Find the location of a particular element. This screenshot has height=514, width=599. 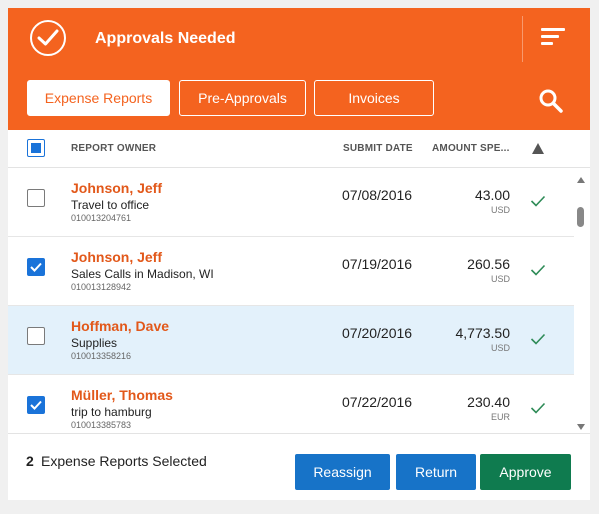

tab-pre-approvals: Pre-Approvals is located at coordinates (242, 98).